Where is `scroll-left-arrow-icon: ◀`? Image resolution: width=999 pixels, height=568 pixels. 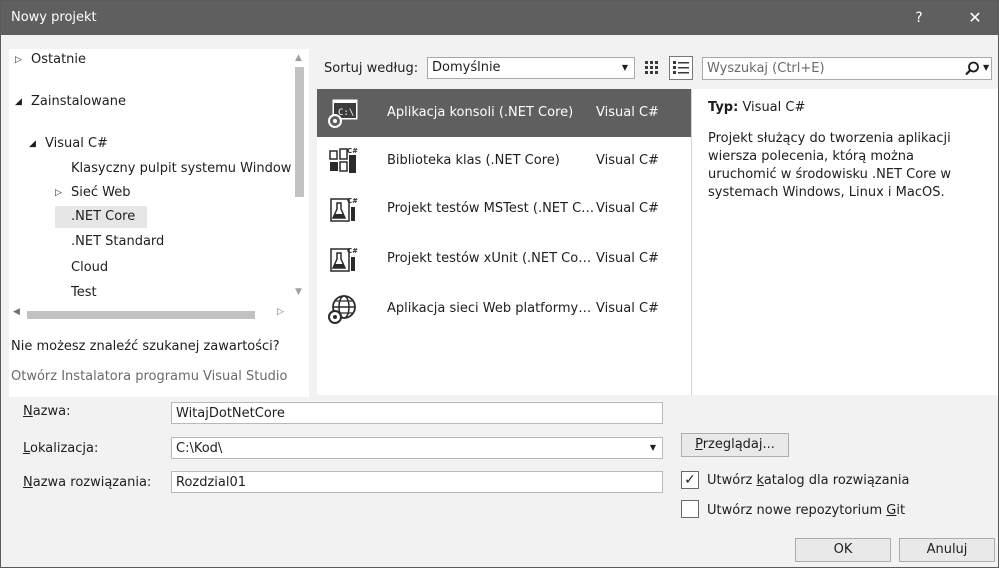 scroll-left-arrow-icon: ◀ is located at coordinates (16, 312).